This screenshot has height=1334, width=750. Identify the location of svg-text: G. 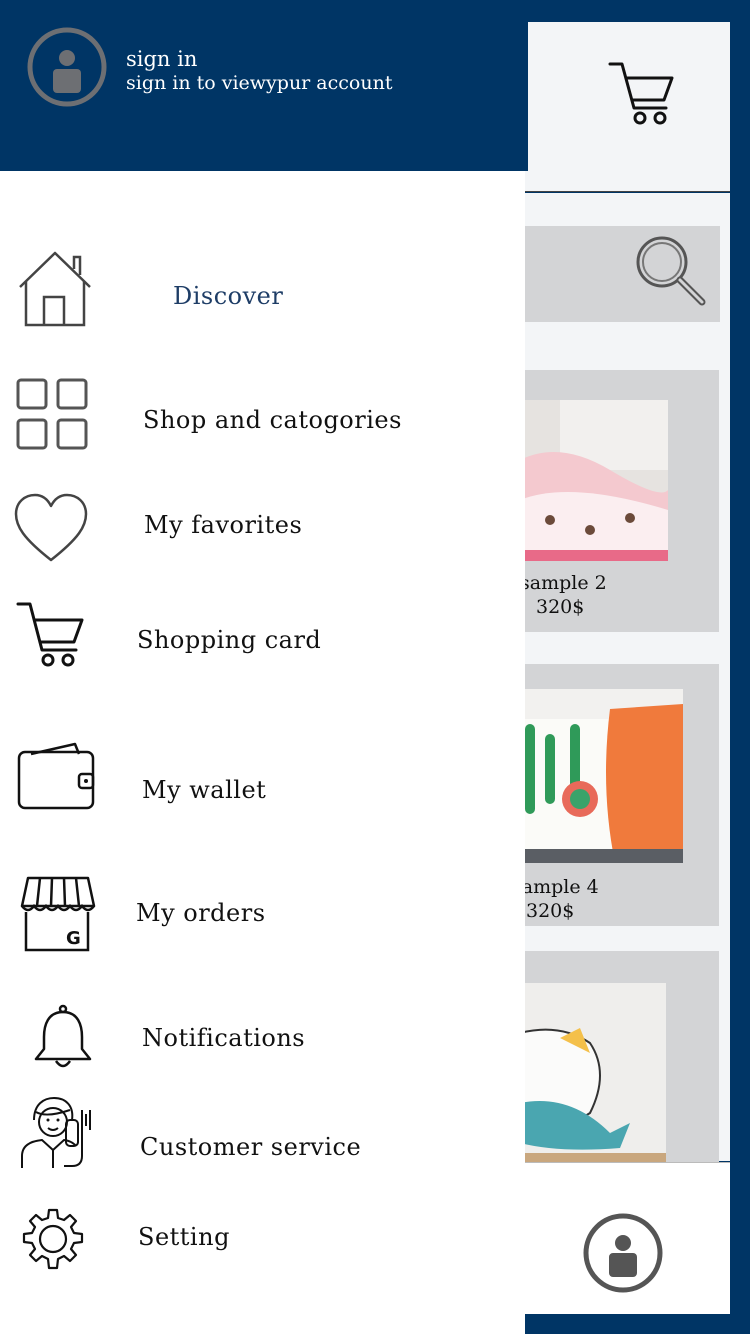
(73, 938).